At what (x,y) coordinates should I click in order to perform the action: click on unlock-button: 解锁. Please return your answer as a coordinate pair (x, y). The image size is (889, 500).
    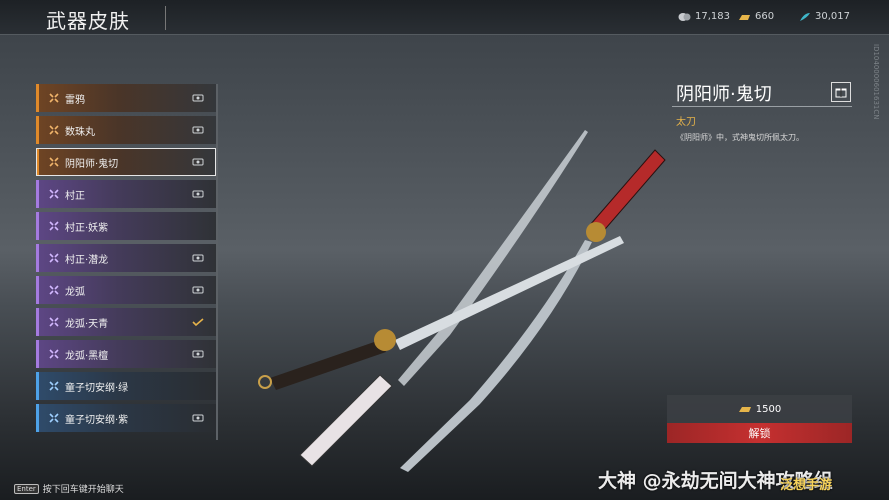
    Looking at the image, I should click on (759, 433).